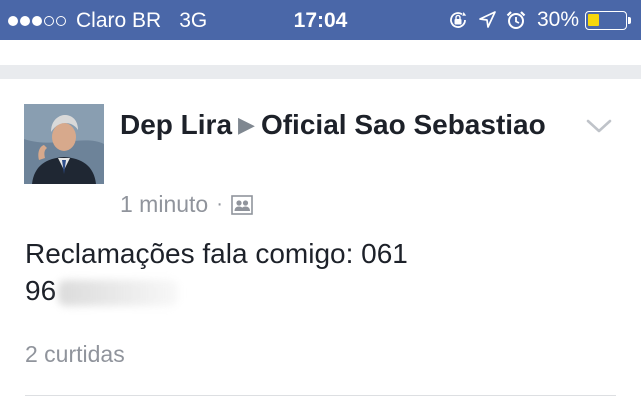 This screenshot has height=408, width=641. I want to click on likes-count: 2 curtidas, so click(75, 354).